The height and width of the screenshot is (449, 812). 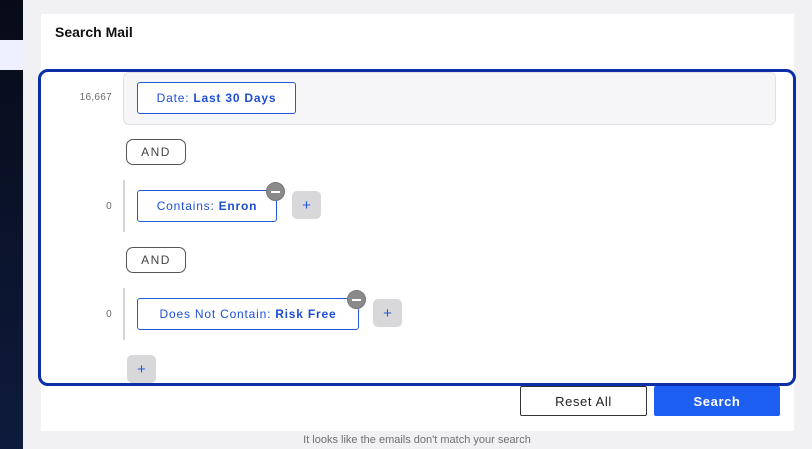 What do you see at coordinates (185, 206) in the screenshot?
I see `filter-field-label: Contains:` at bounding box center [185, 206].